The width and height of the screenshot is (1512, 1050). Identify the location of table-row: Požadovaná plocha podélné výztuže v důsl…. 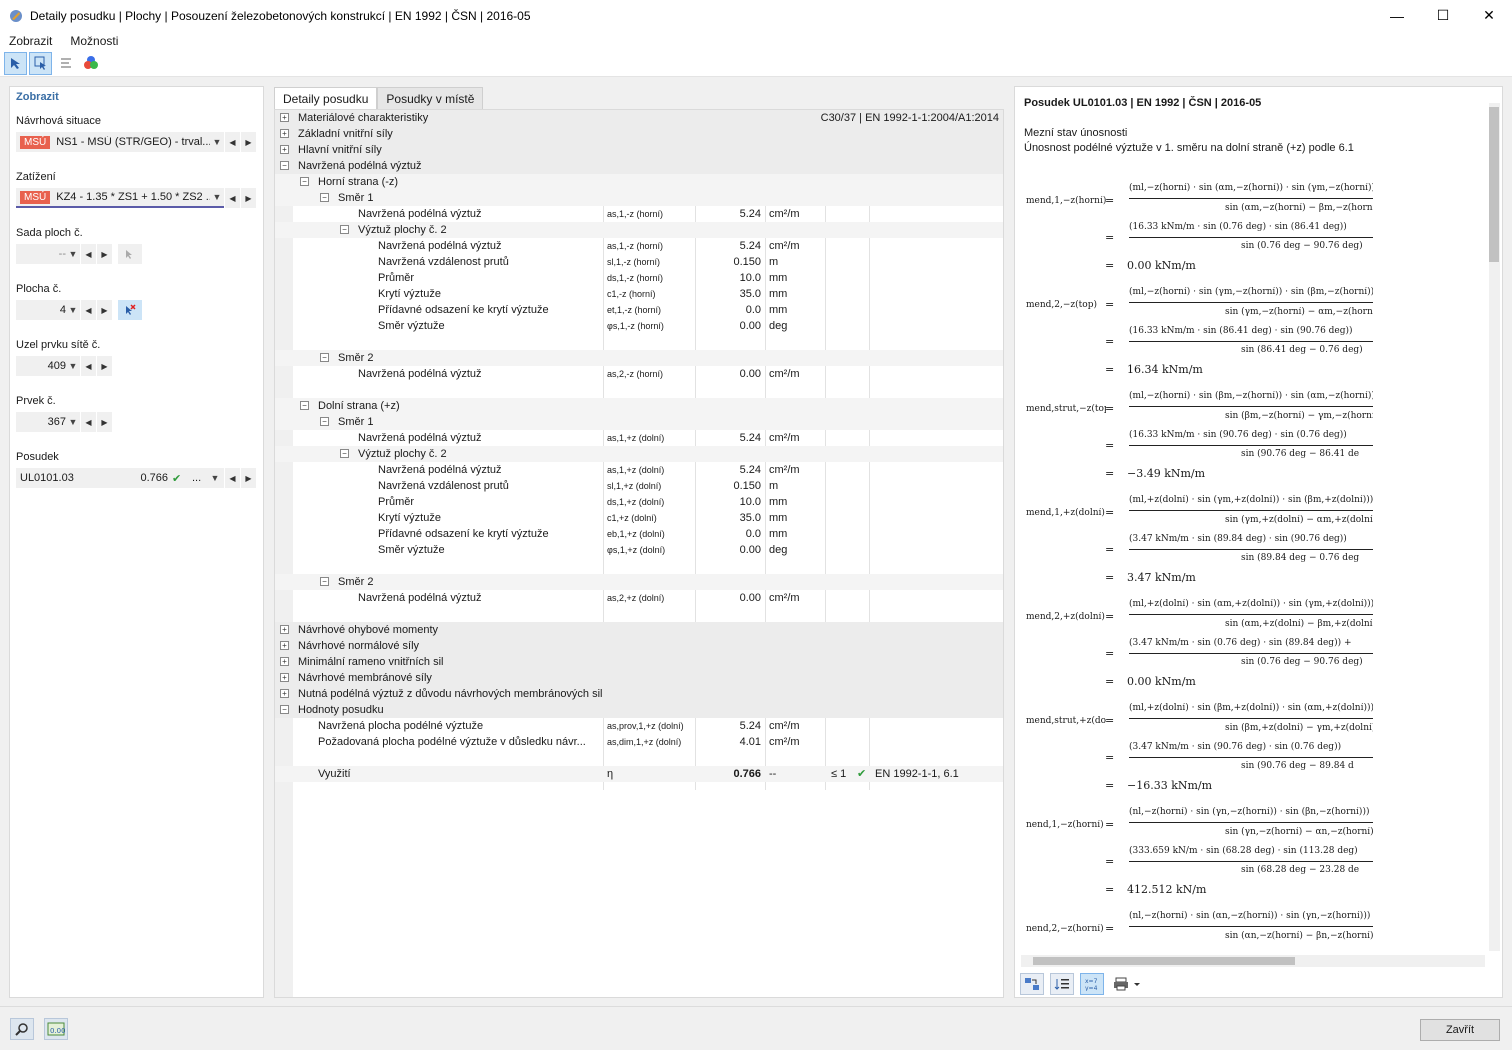
(559, 742).